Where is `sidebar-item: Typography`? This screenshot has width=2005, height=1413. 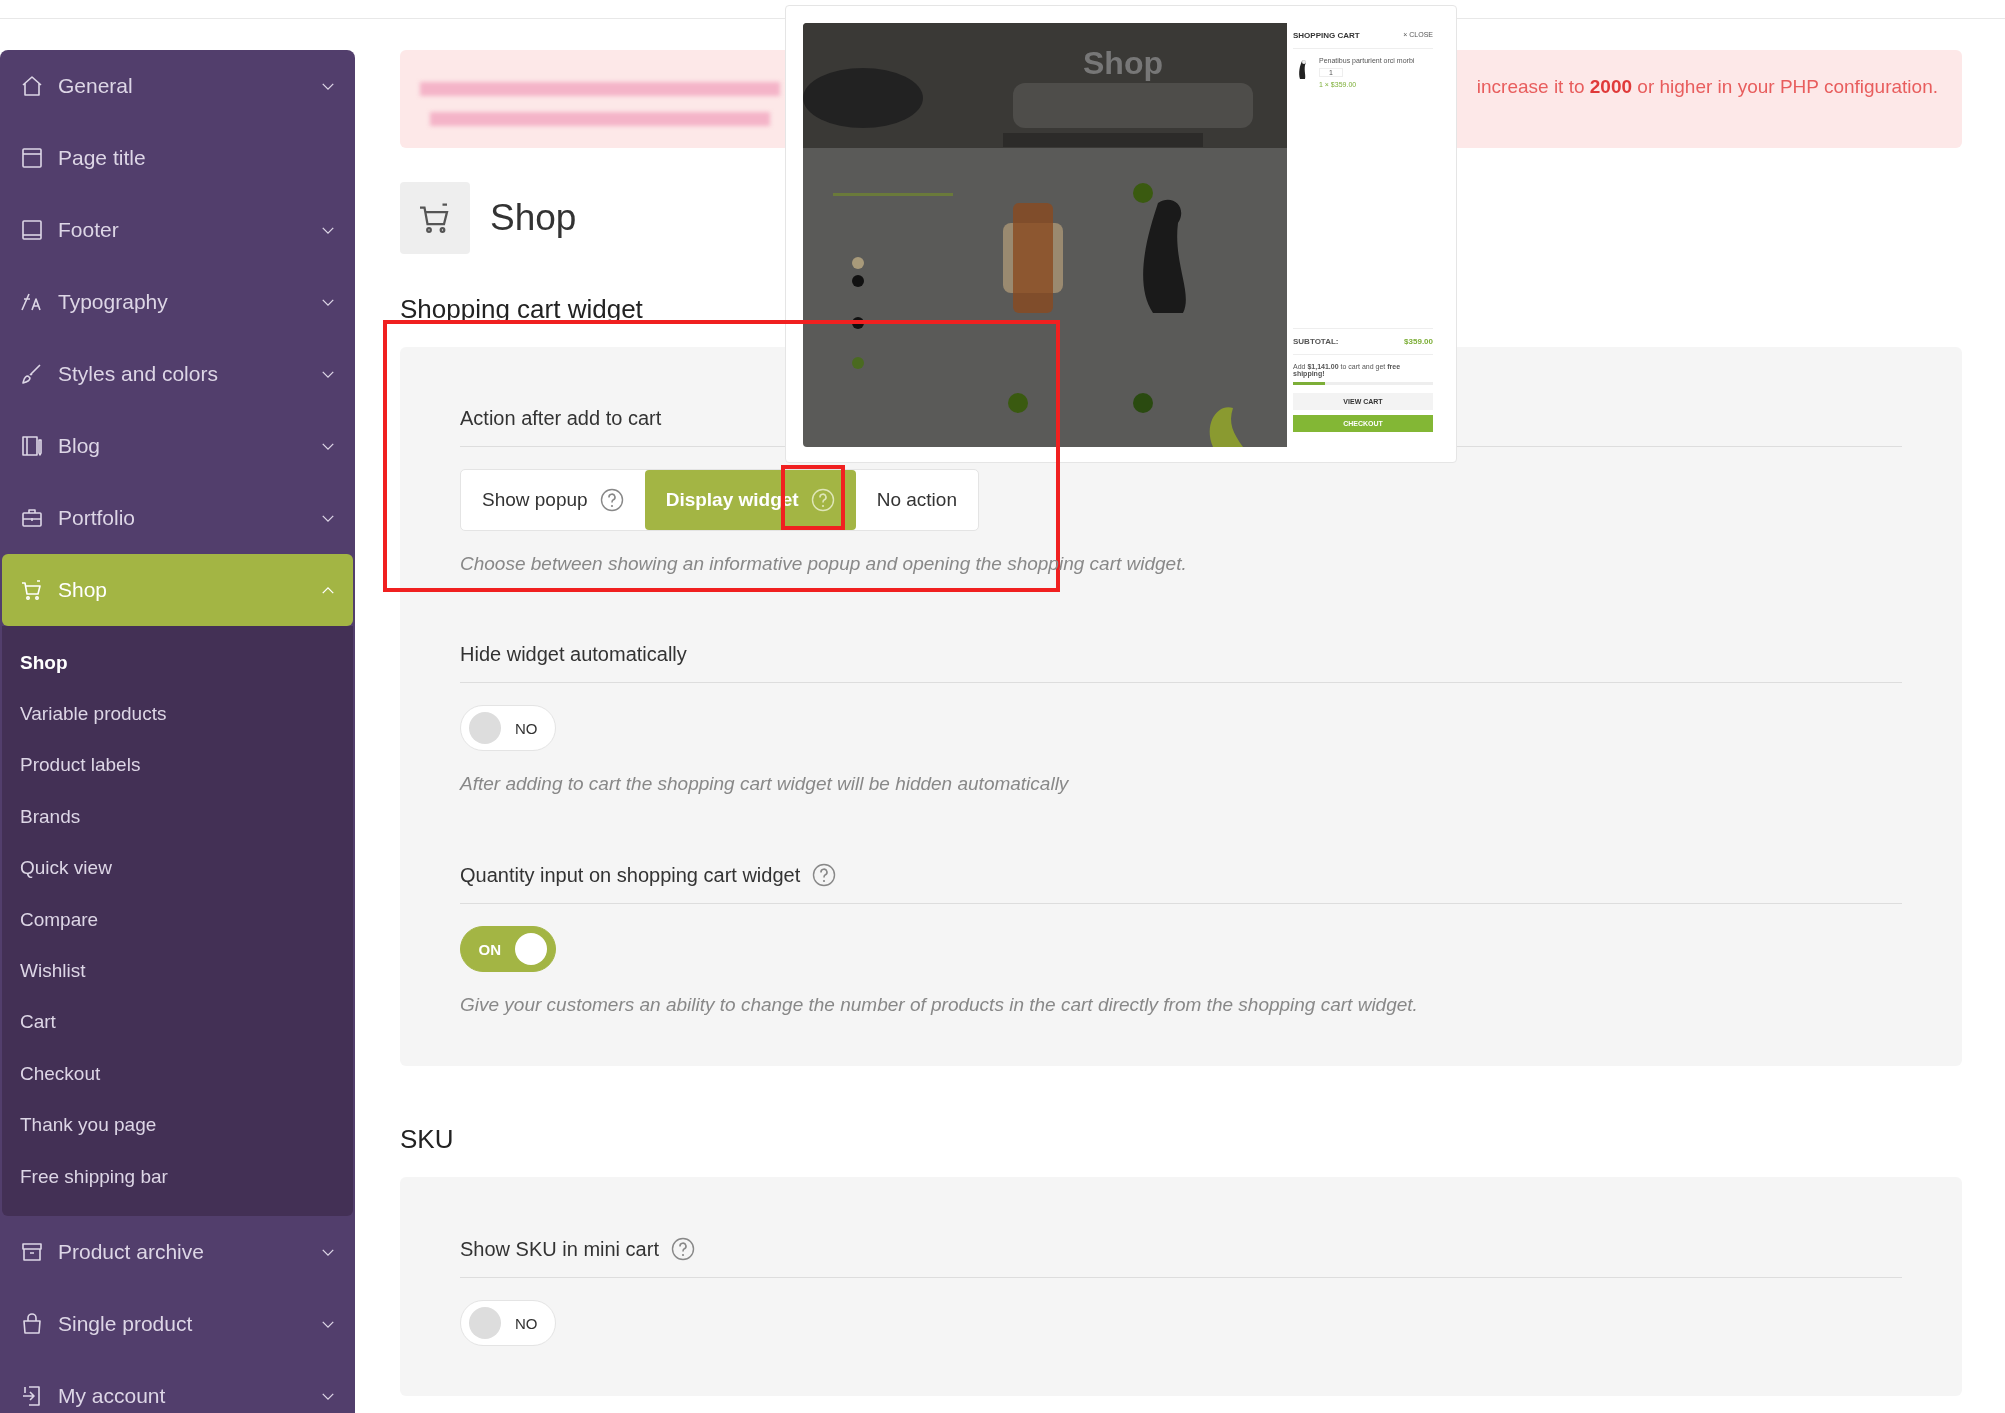 sidebar-item: Typography is located at coordinates (177, 302).